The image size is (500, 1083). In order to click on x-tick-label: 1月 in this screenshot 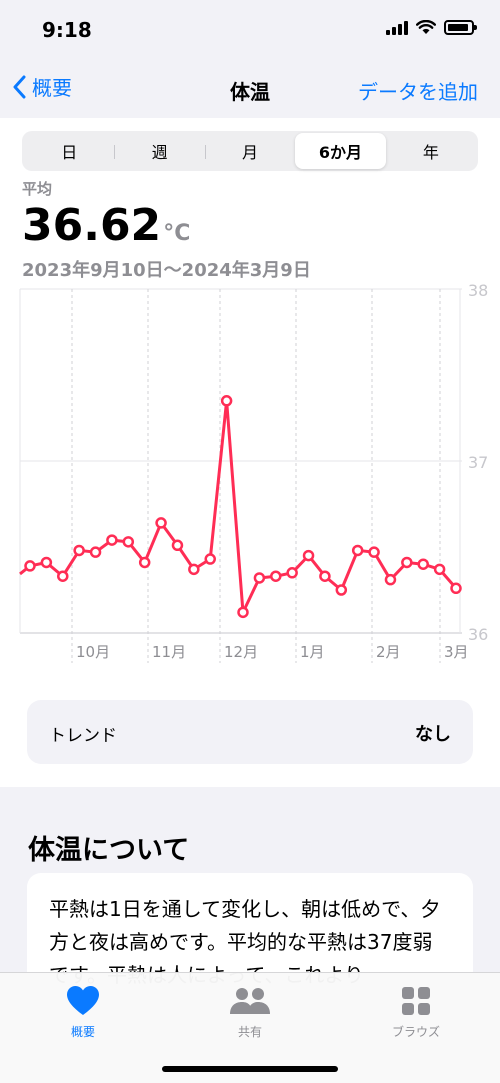, I will do `click(312, 652)`.